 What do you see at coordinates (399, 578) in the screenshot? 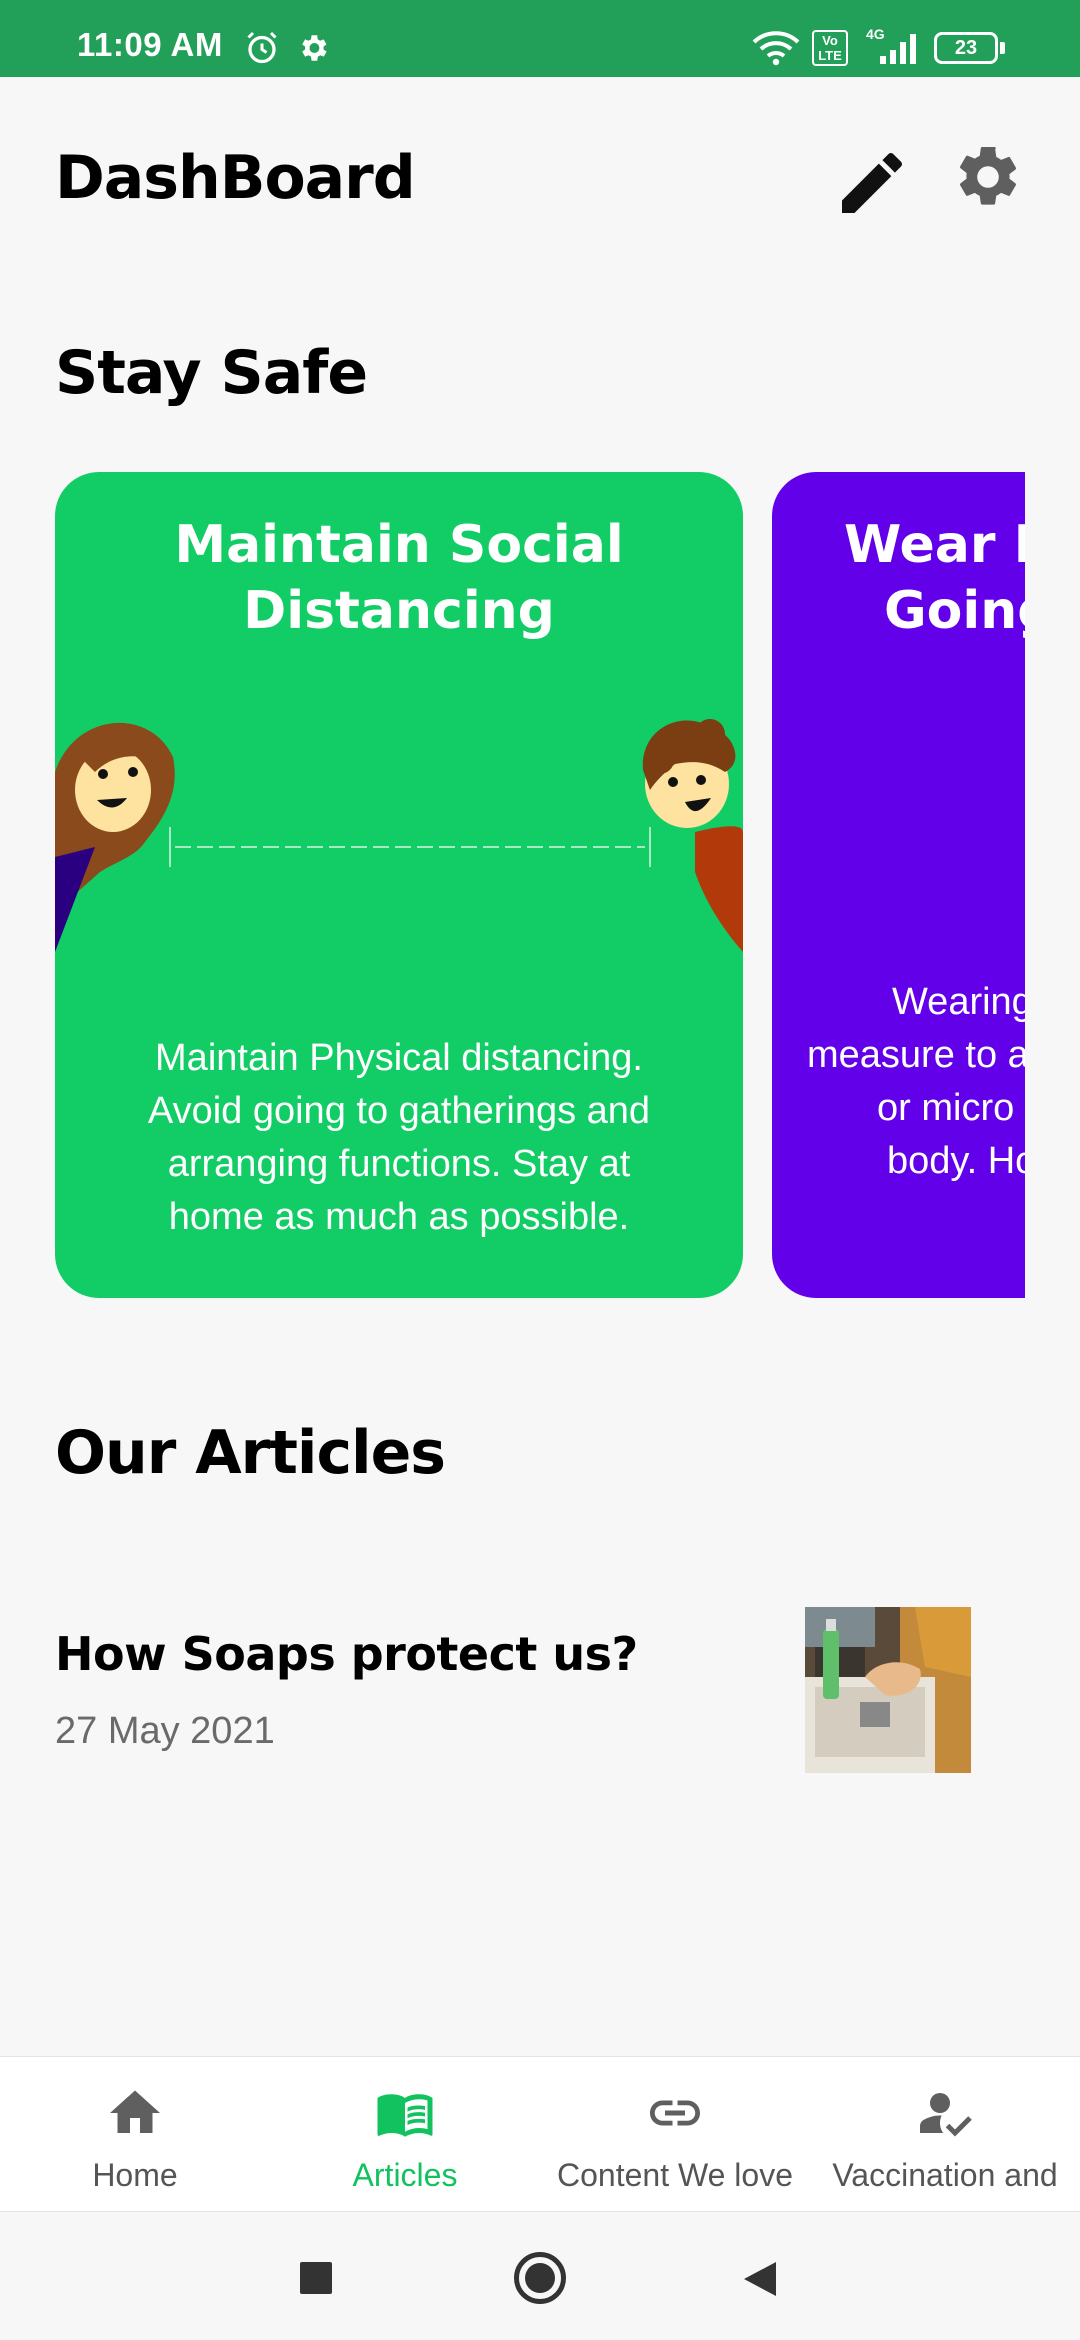
I see `card-title: Maintain Social Distancing` at bounding box center [399, 578].